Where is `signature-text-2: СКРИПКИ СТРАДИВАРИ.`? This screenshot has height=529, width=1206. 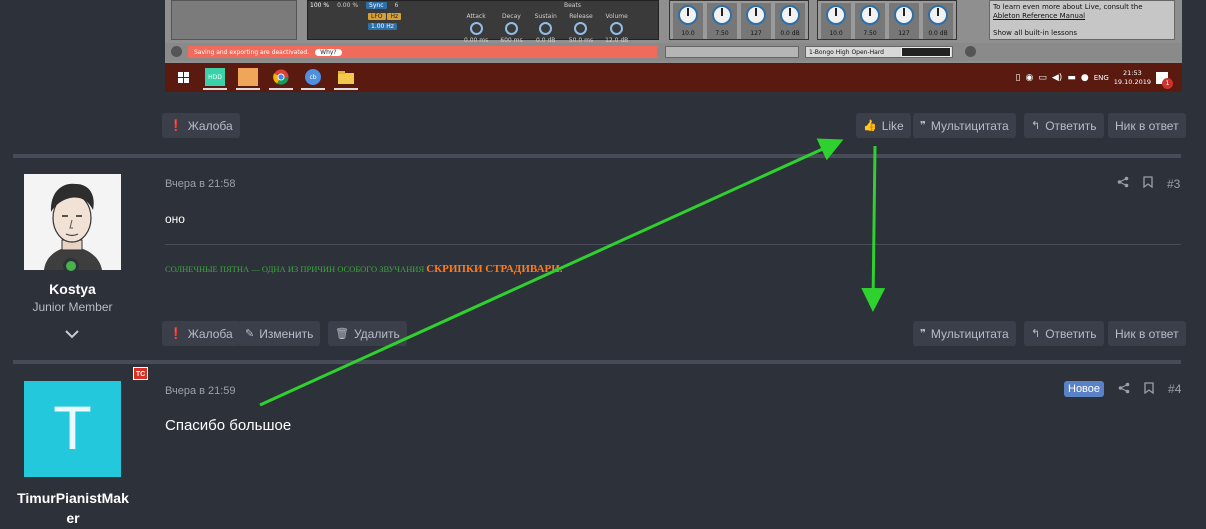
signature-text-2: СКРИПКИ СТРАДИВАРИ. is located at coordinates (494, 269).